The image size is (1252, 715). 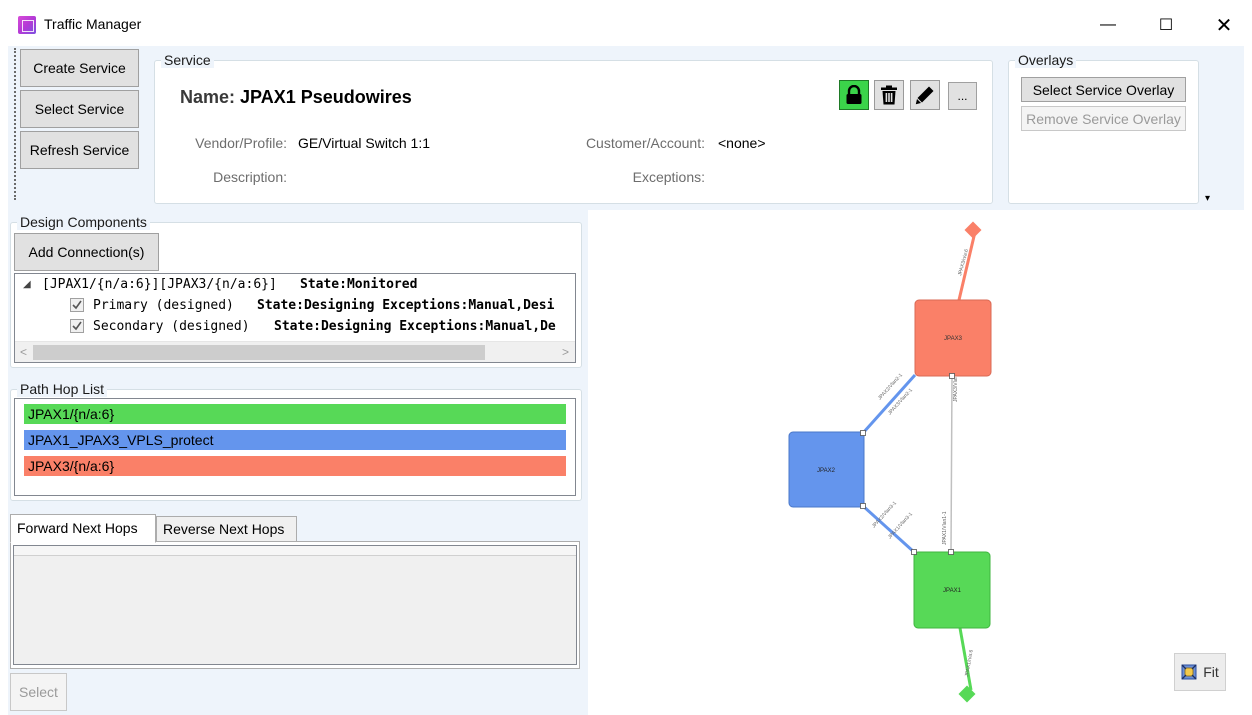 I want to click on tree-child-detail: State:Designing Exceptions:Manual,De, so click(x=415, y=326).